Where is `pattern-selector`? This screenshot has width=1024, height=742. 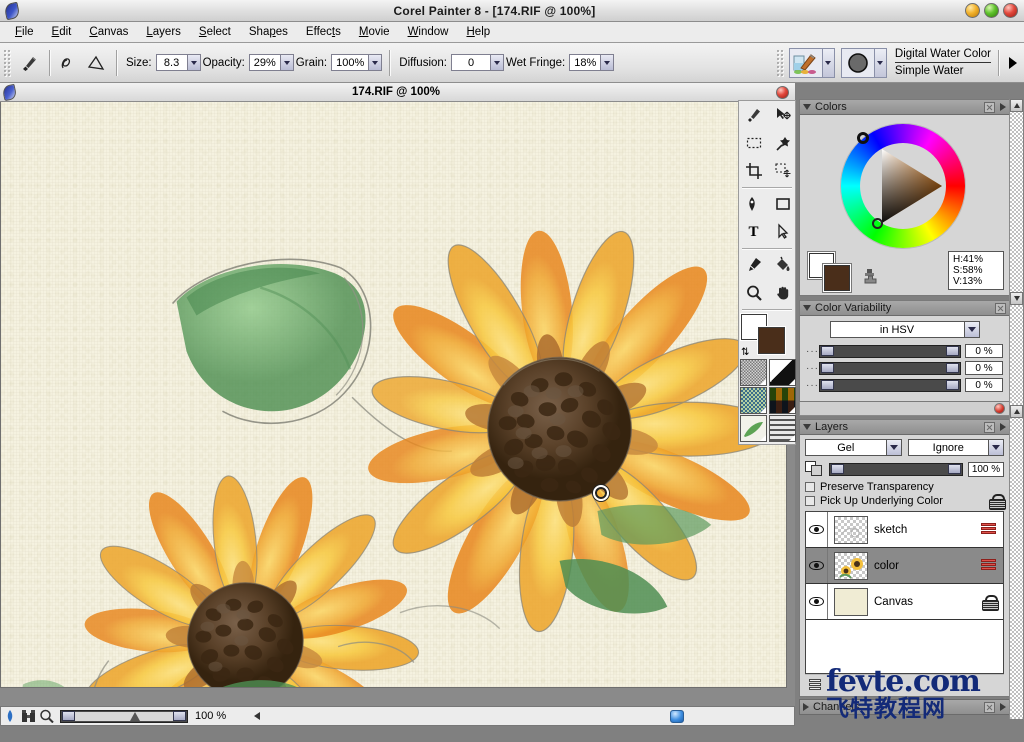 pattern-selector is located at coordinates (753, 400).